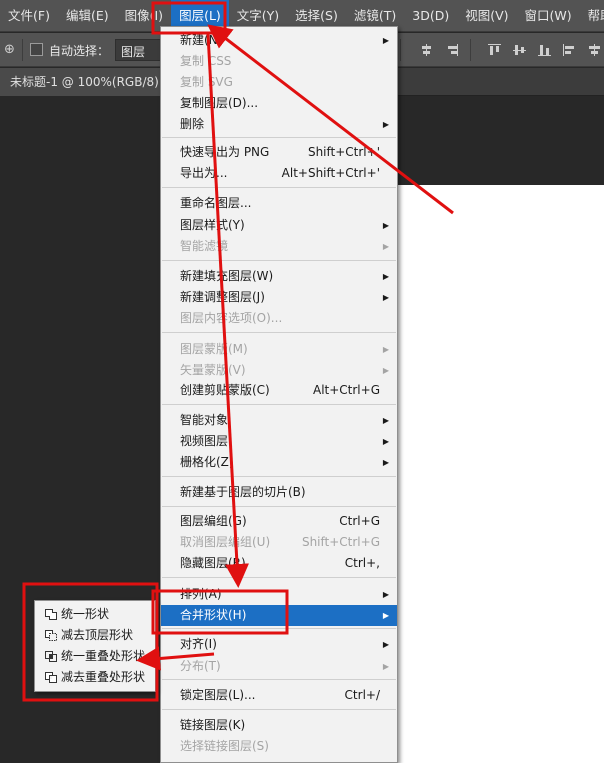 Image resolution: width=604 pixels, height=763 pixels. Describe the element at coordinates (89, 82) in the screenshot. I see `document-tab: 未标题-1 @ 100%(RGB/8) *` at that location.